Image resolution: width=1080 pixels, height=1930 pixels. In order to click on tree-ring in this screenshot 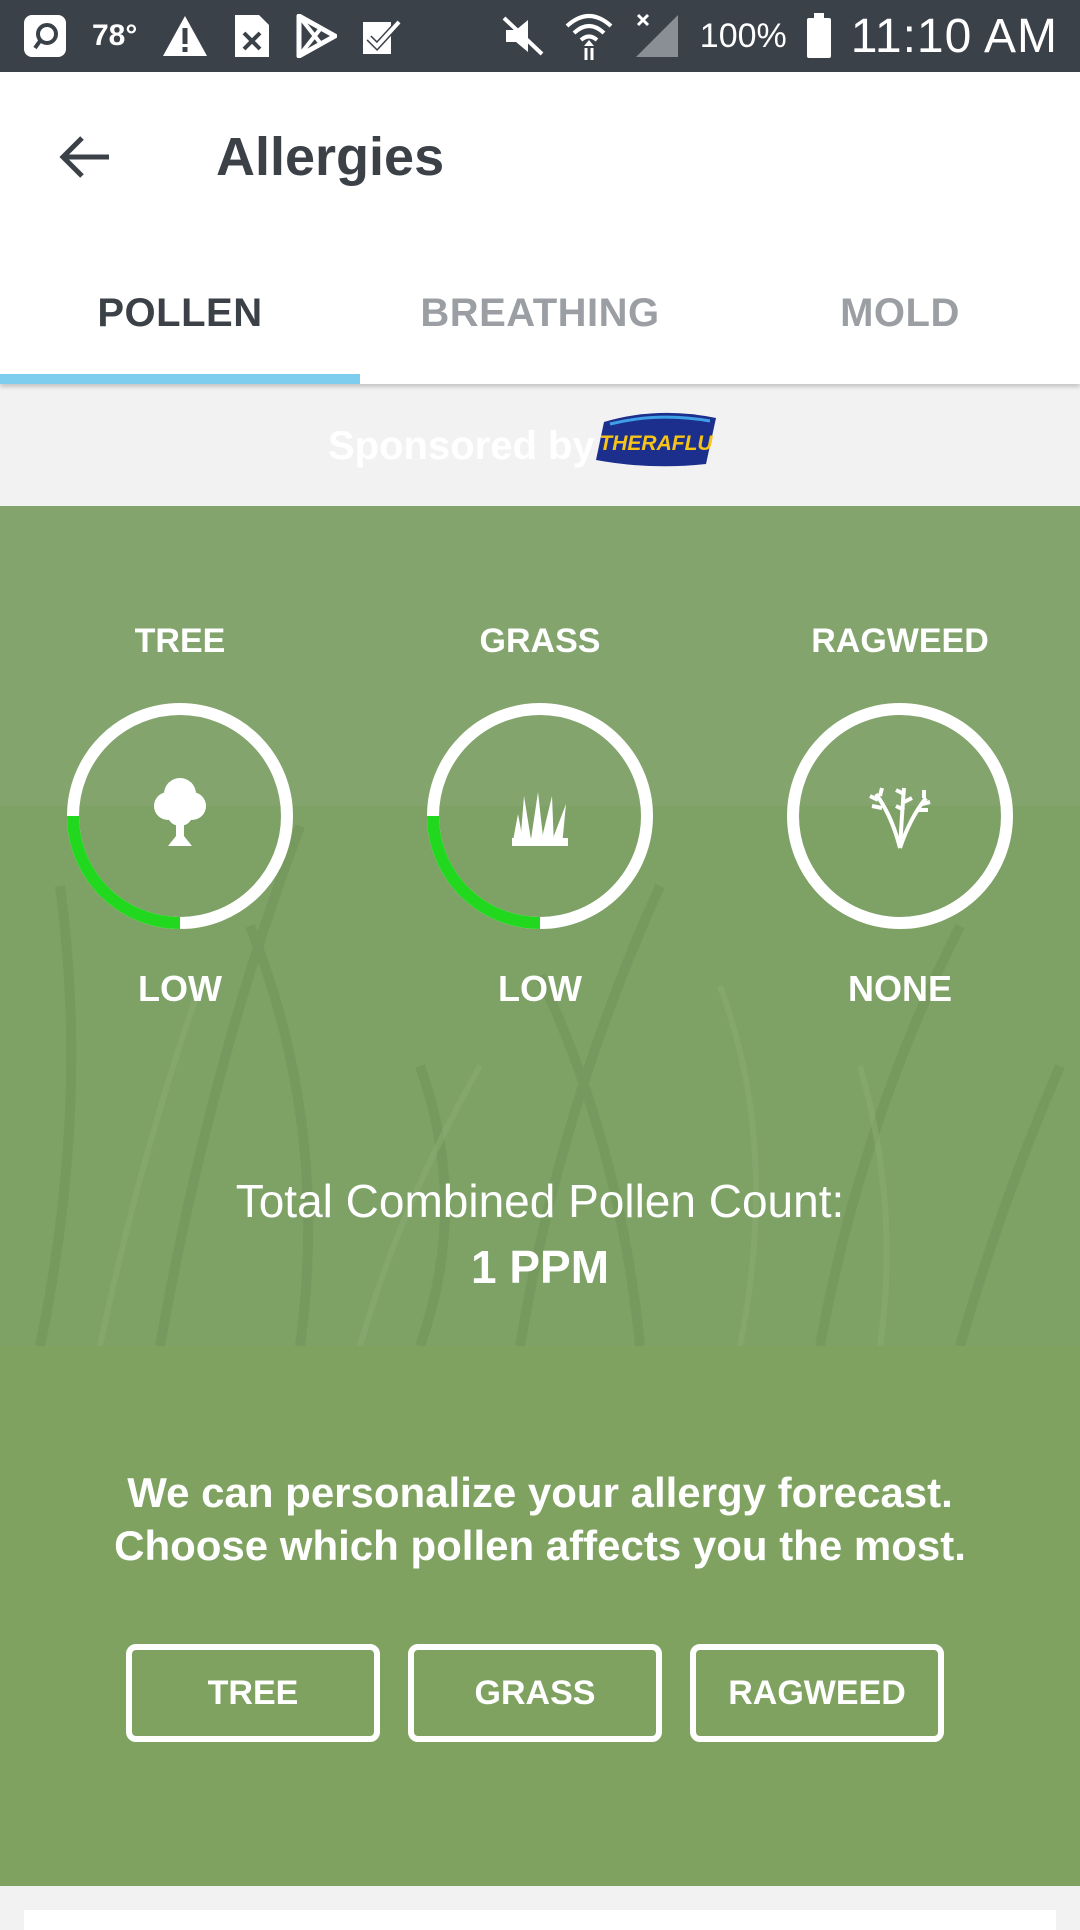, I will do `click(180, 816)`.